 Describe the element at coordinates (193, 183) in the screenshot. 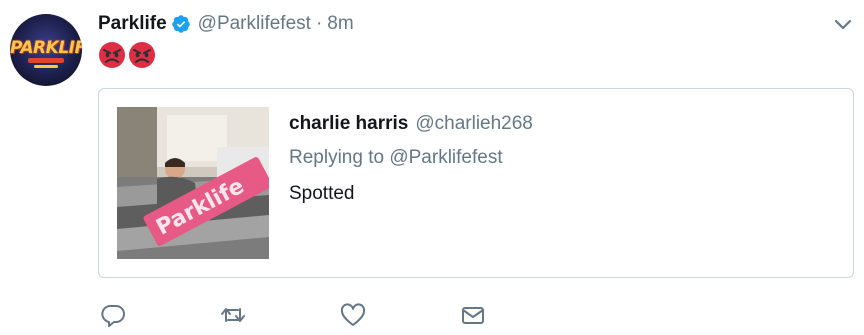

I see `quoted-photo: Parklife` at that location.